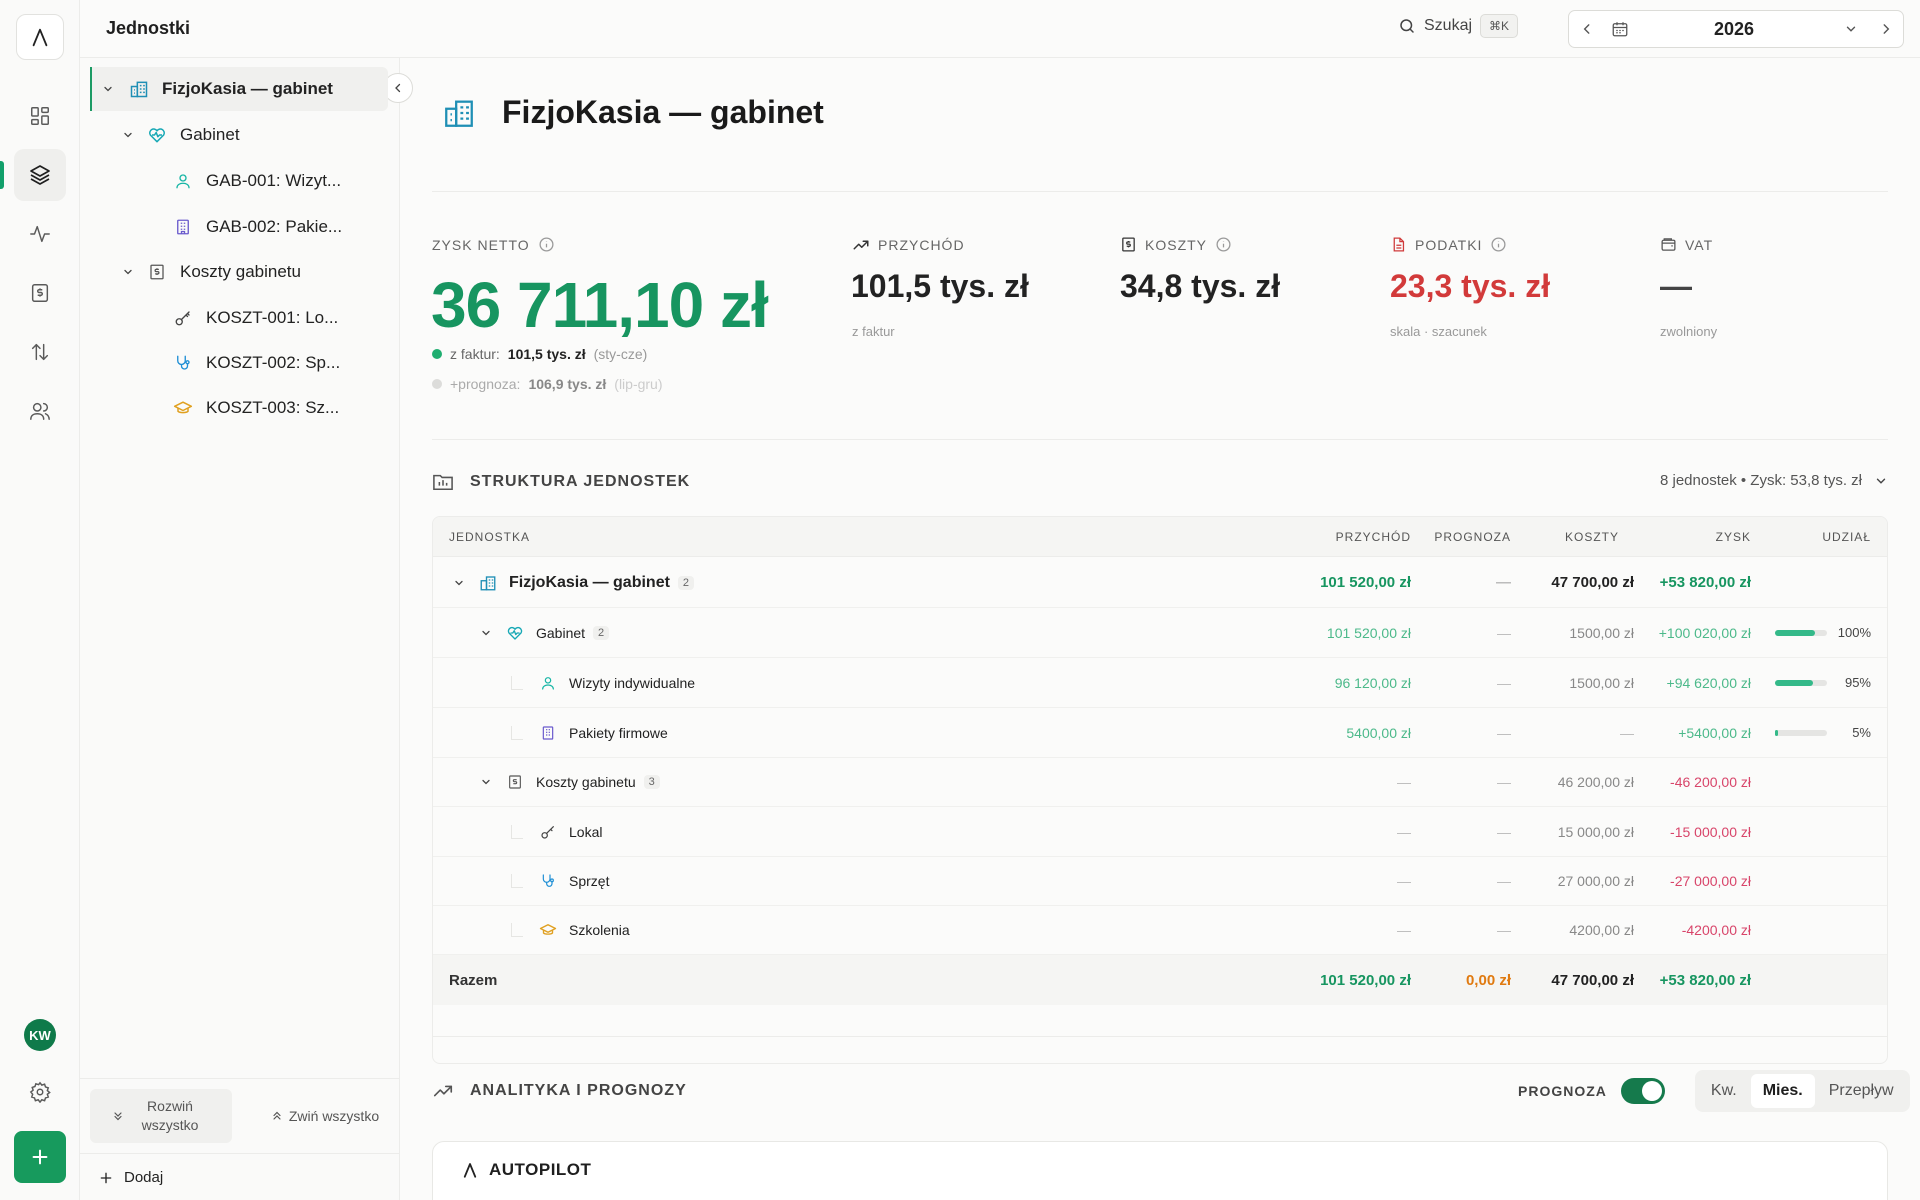  I want to click on expand-all-button: Rozwiń wszystko, so click(161, 1116).